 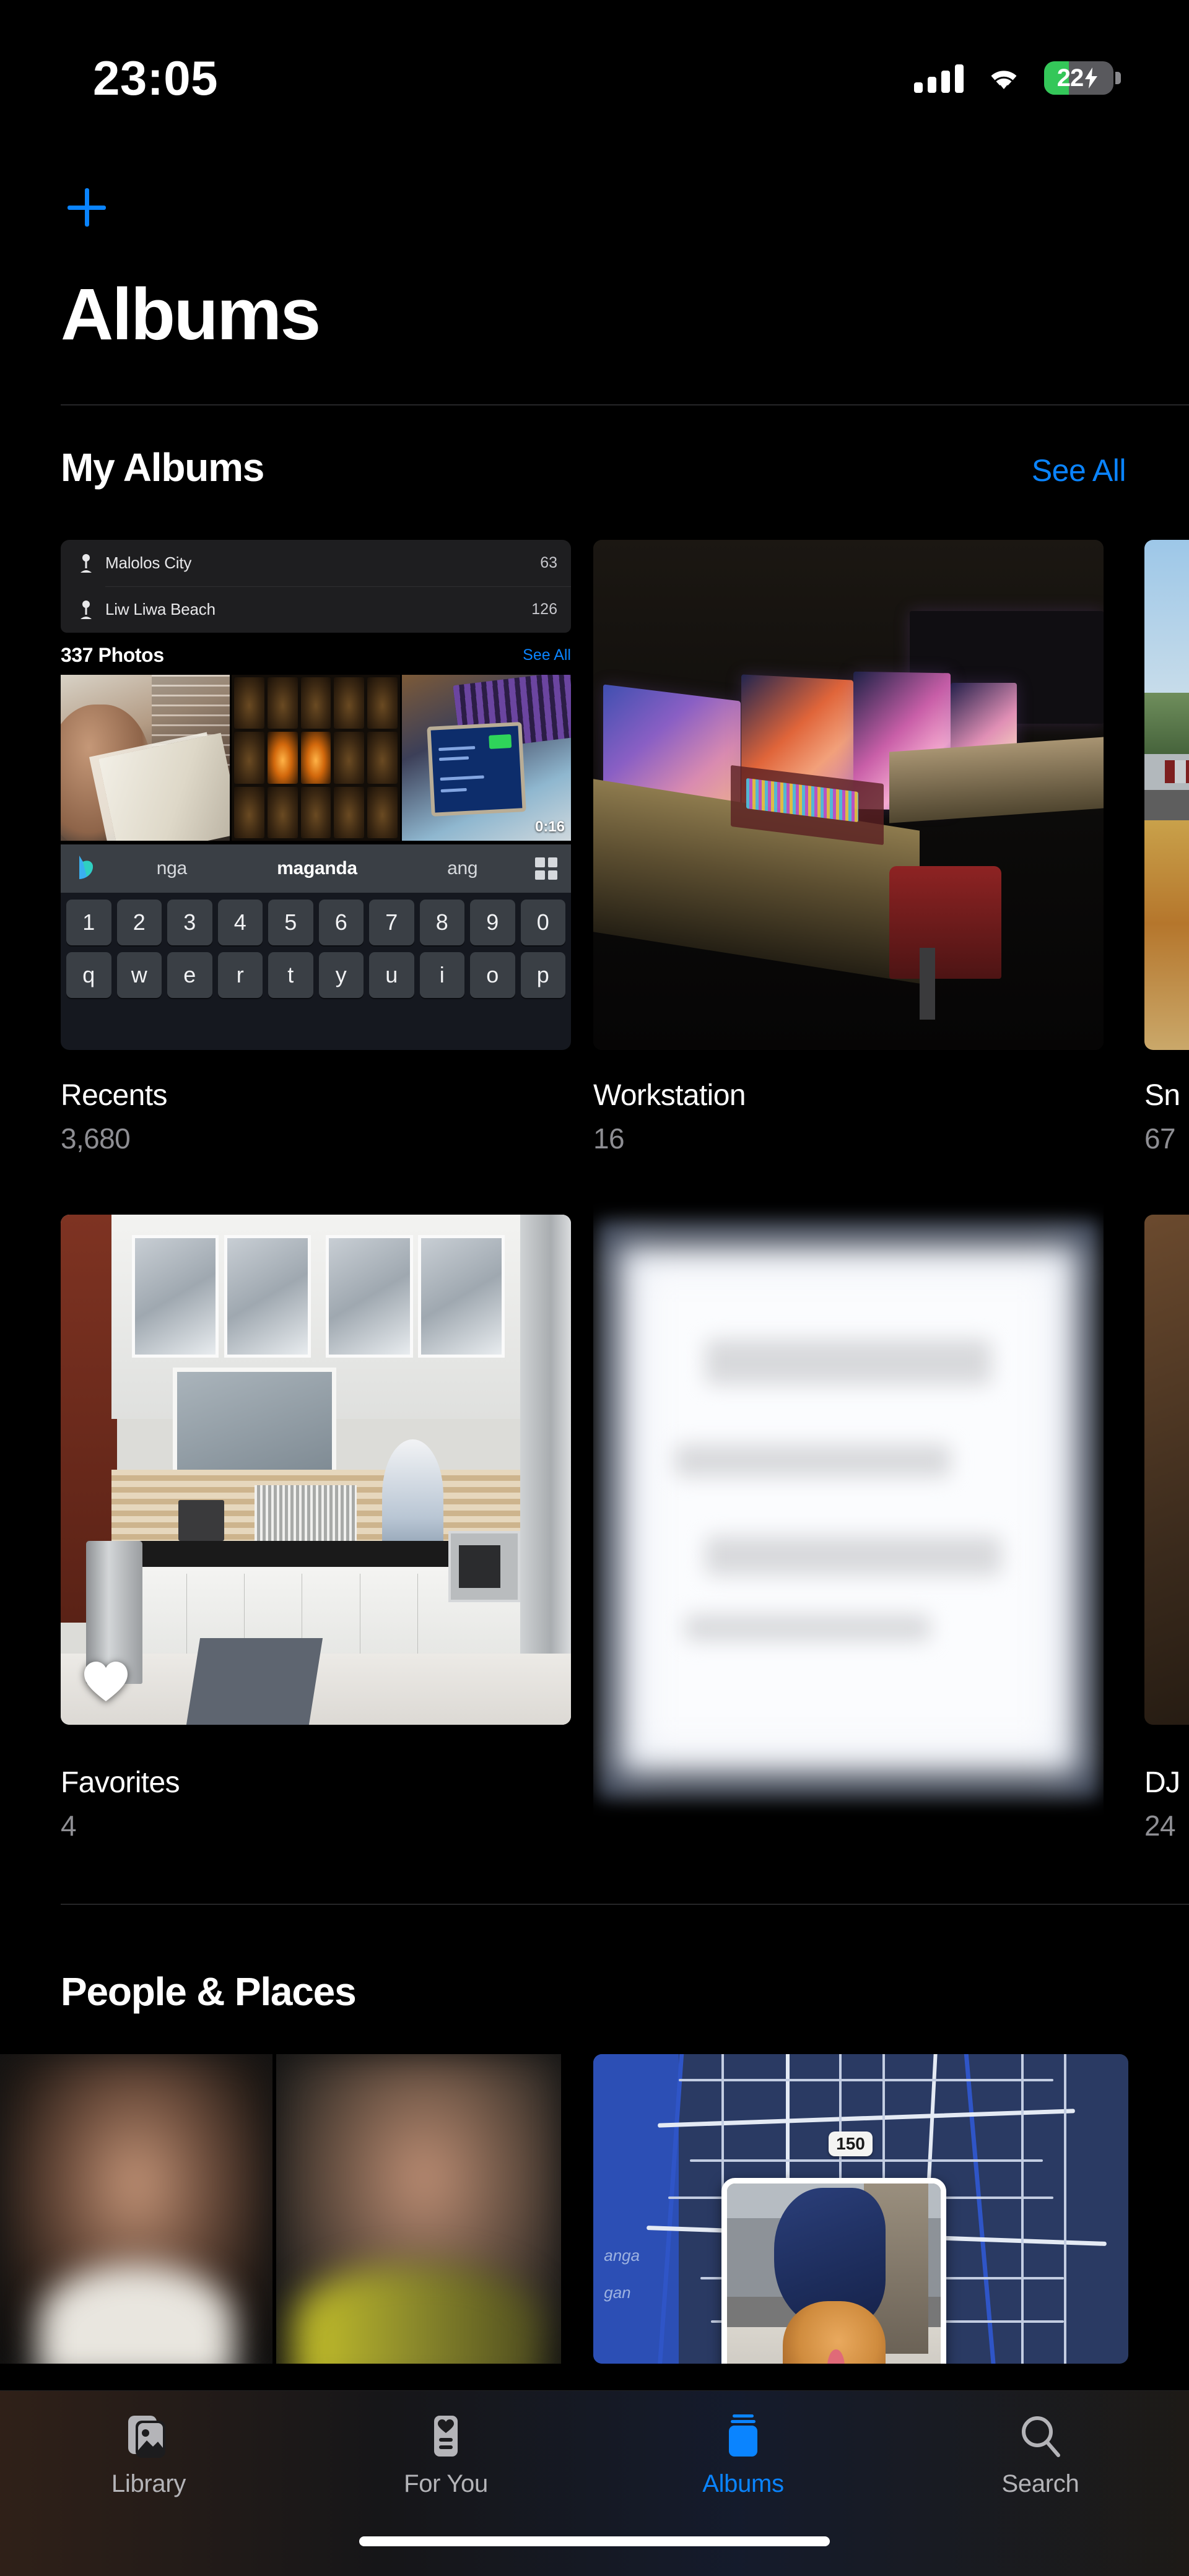 What do you see at coordinates (391, 922) in the screenshot?
I see `key: 7` at bounding box center [391, 922].